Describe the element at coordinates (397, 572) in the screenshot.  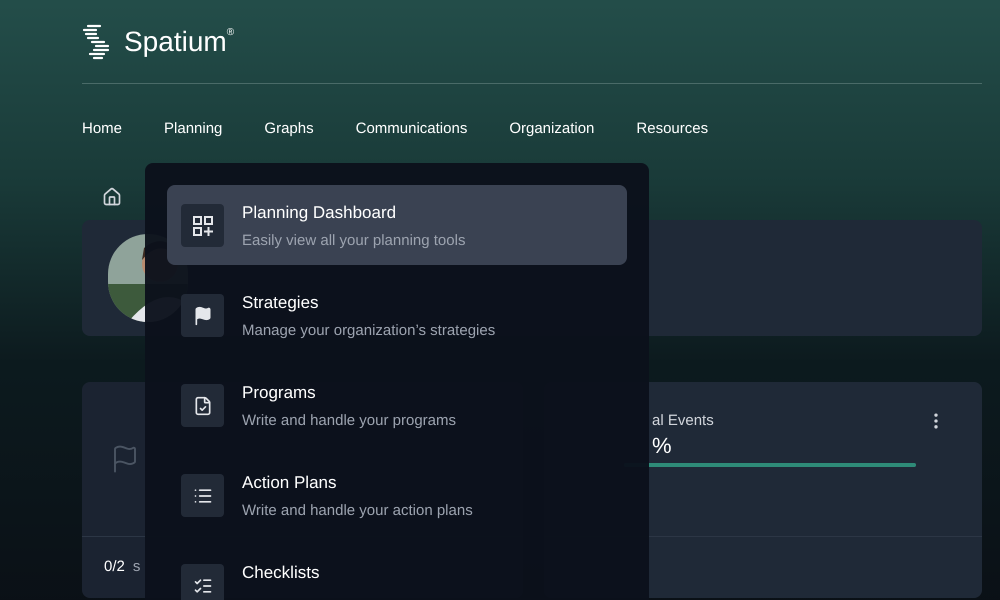
I see `menu-item: Checklists` at that location.